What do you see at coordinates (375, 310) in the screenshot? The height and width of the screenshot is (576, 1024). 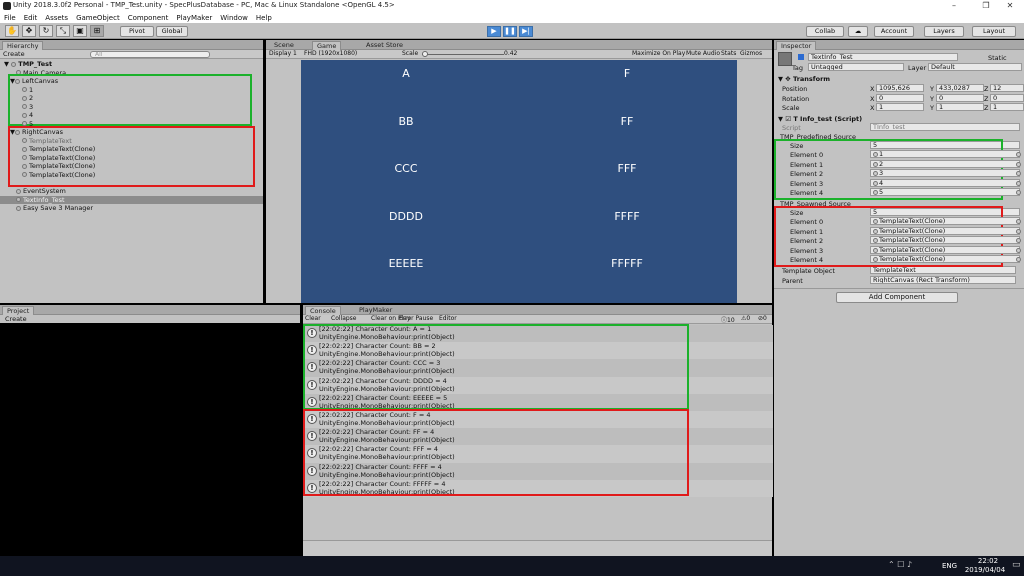 I see `tab-playmaker: PlayMaker` at bounding box center [375, 310].